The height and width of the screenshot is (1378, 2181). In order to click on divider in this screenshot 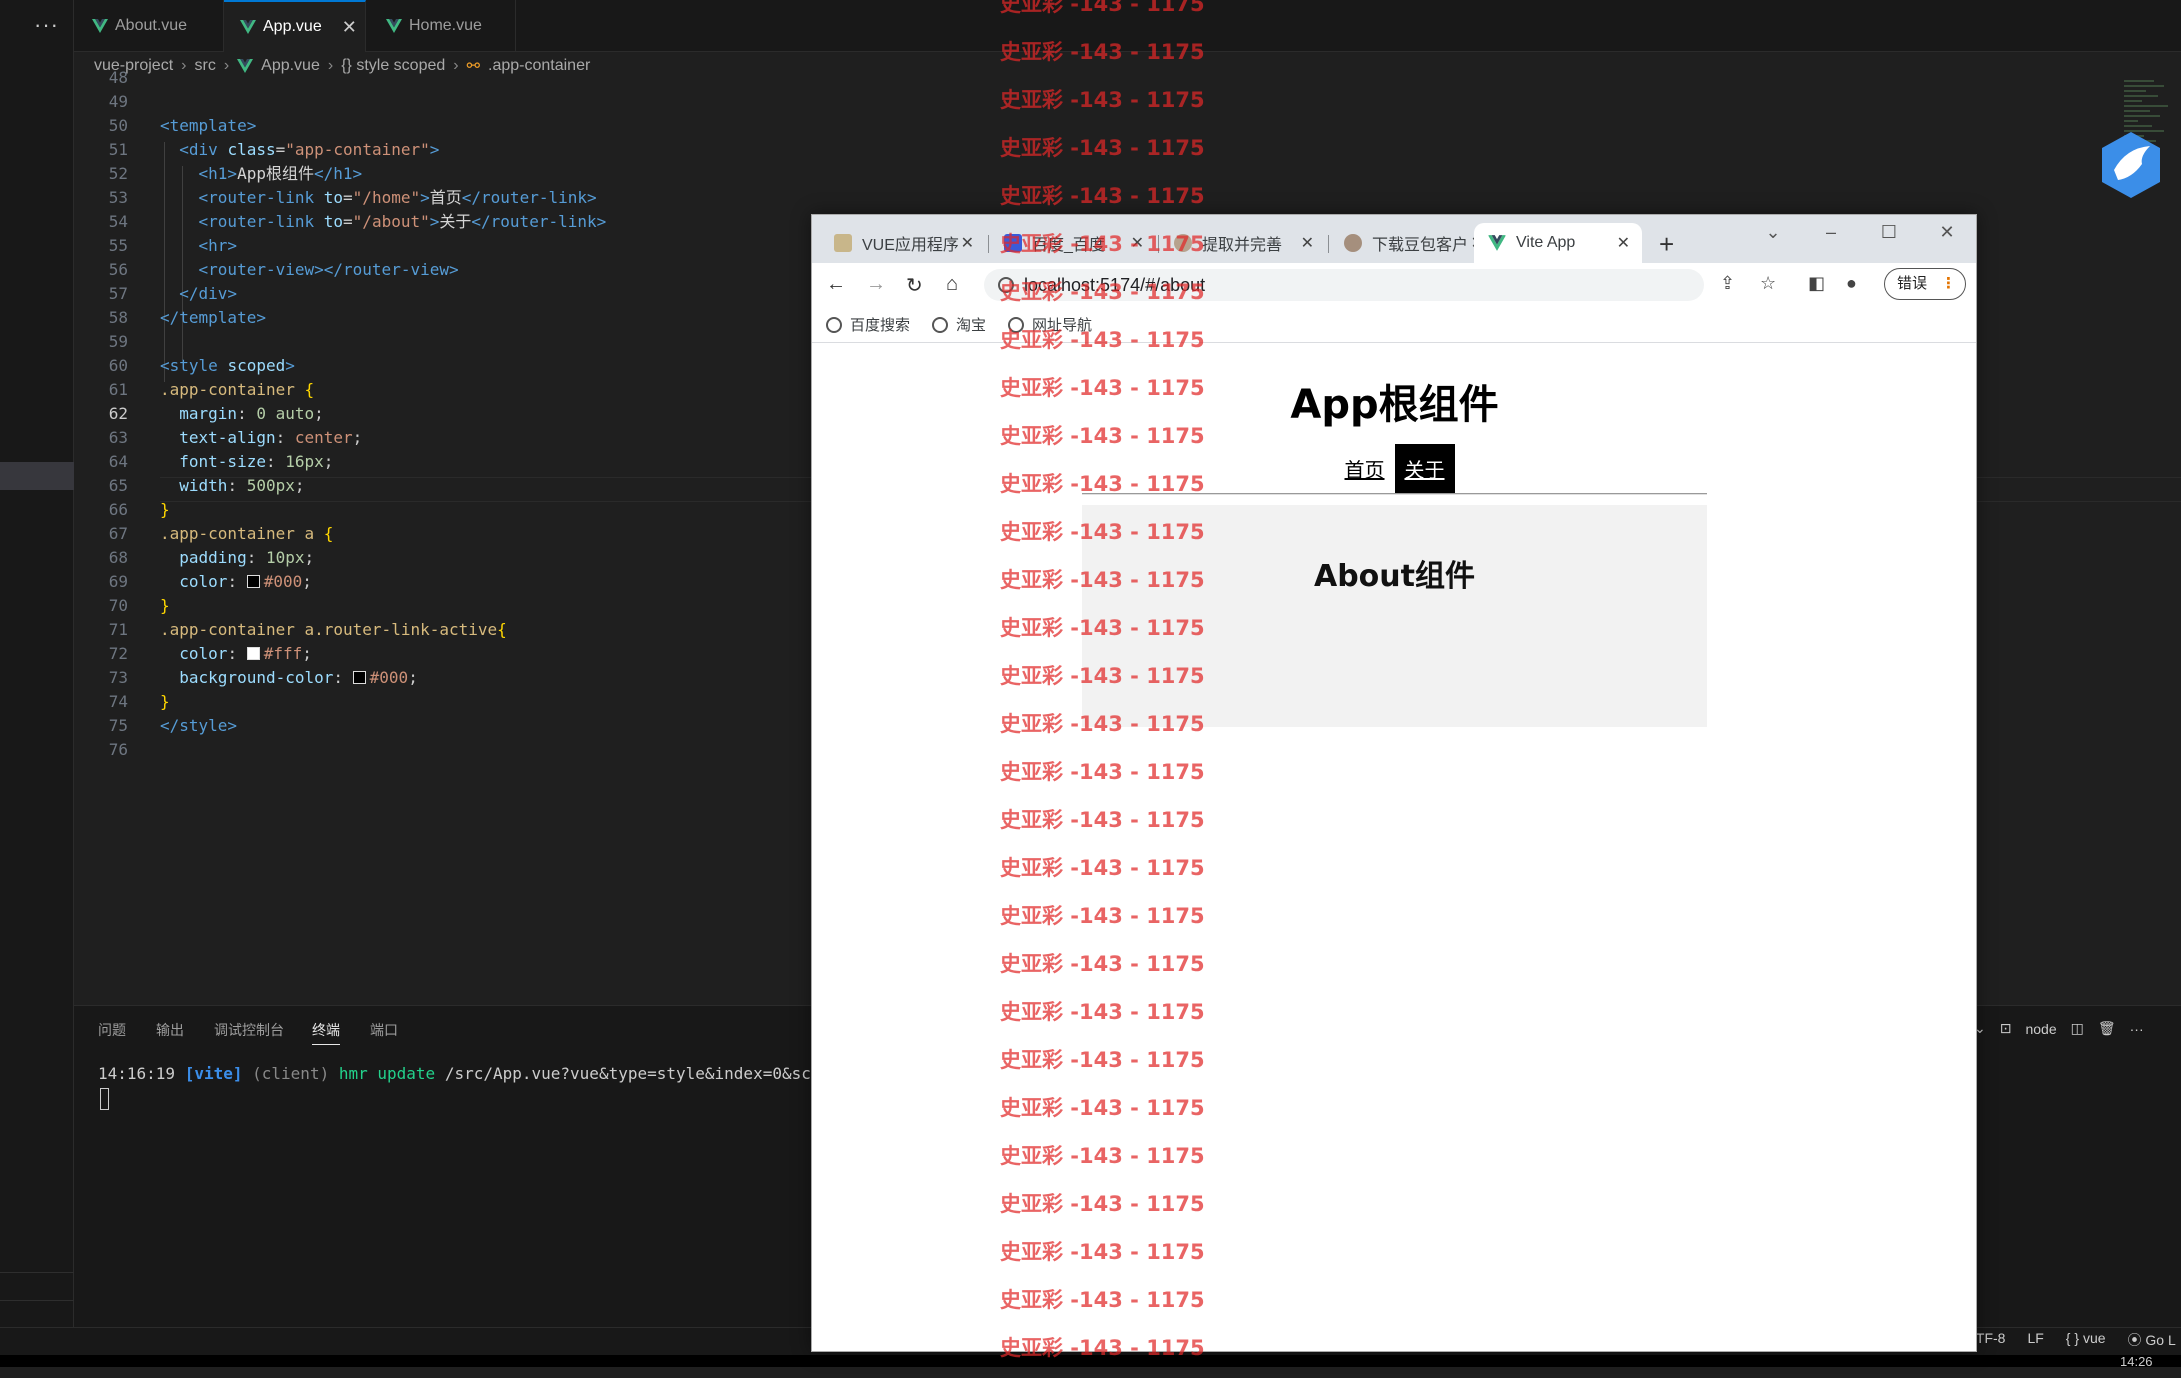, I will do `click(37, 1272)`.